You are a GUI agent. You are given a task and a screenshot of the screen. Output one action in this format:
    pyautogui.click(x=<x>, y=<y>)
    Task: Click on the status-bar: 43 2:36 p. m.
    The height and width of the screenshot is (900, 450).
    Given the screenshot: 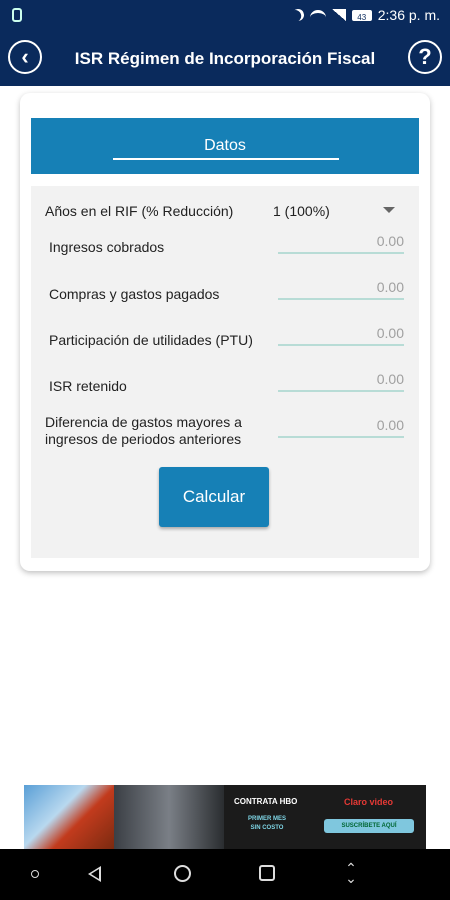 What is the action you would take?
    pyautogui.click(x=225, y=16)
    